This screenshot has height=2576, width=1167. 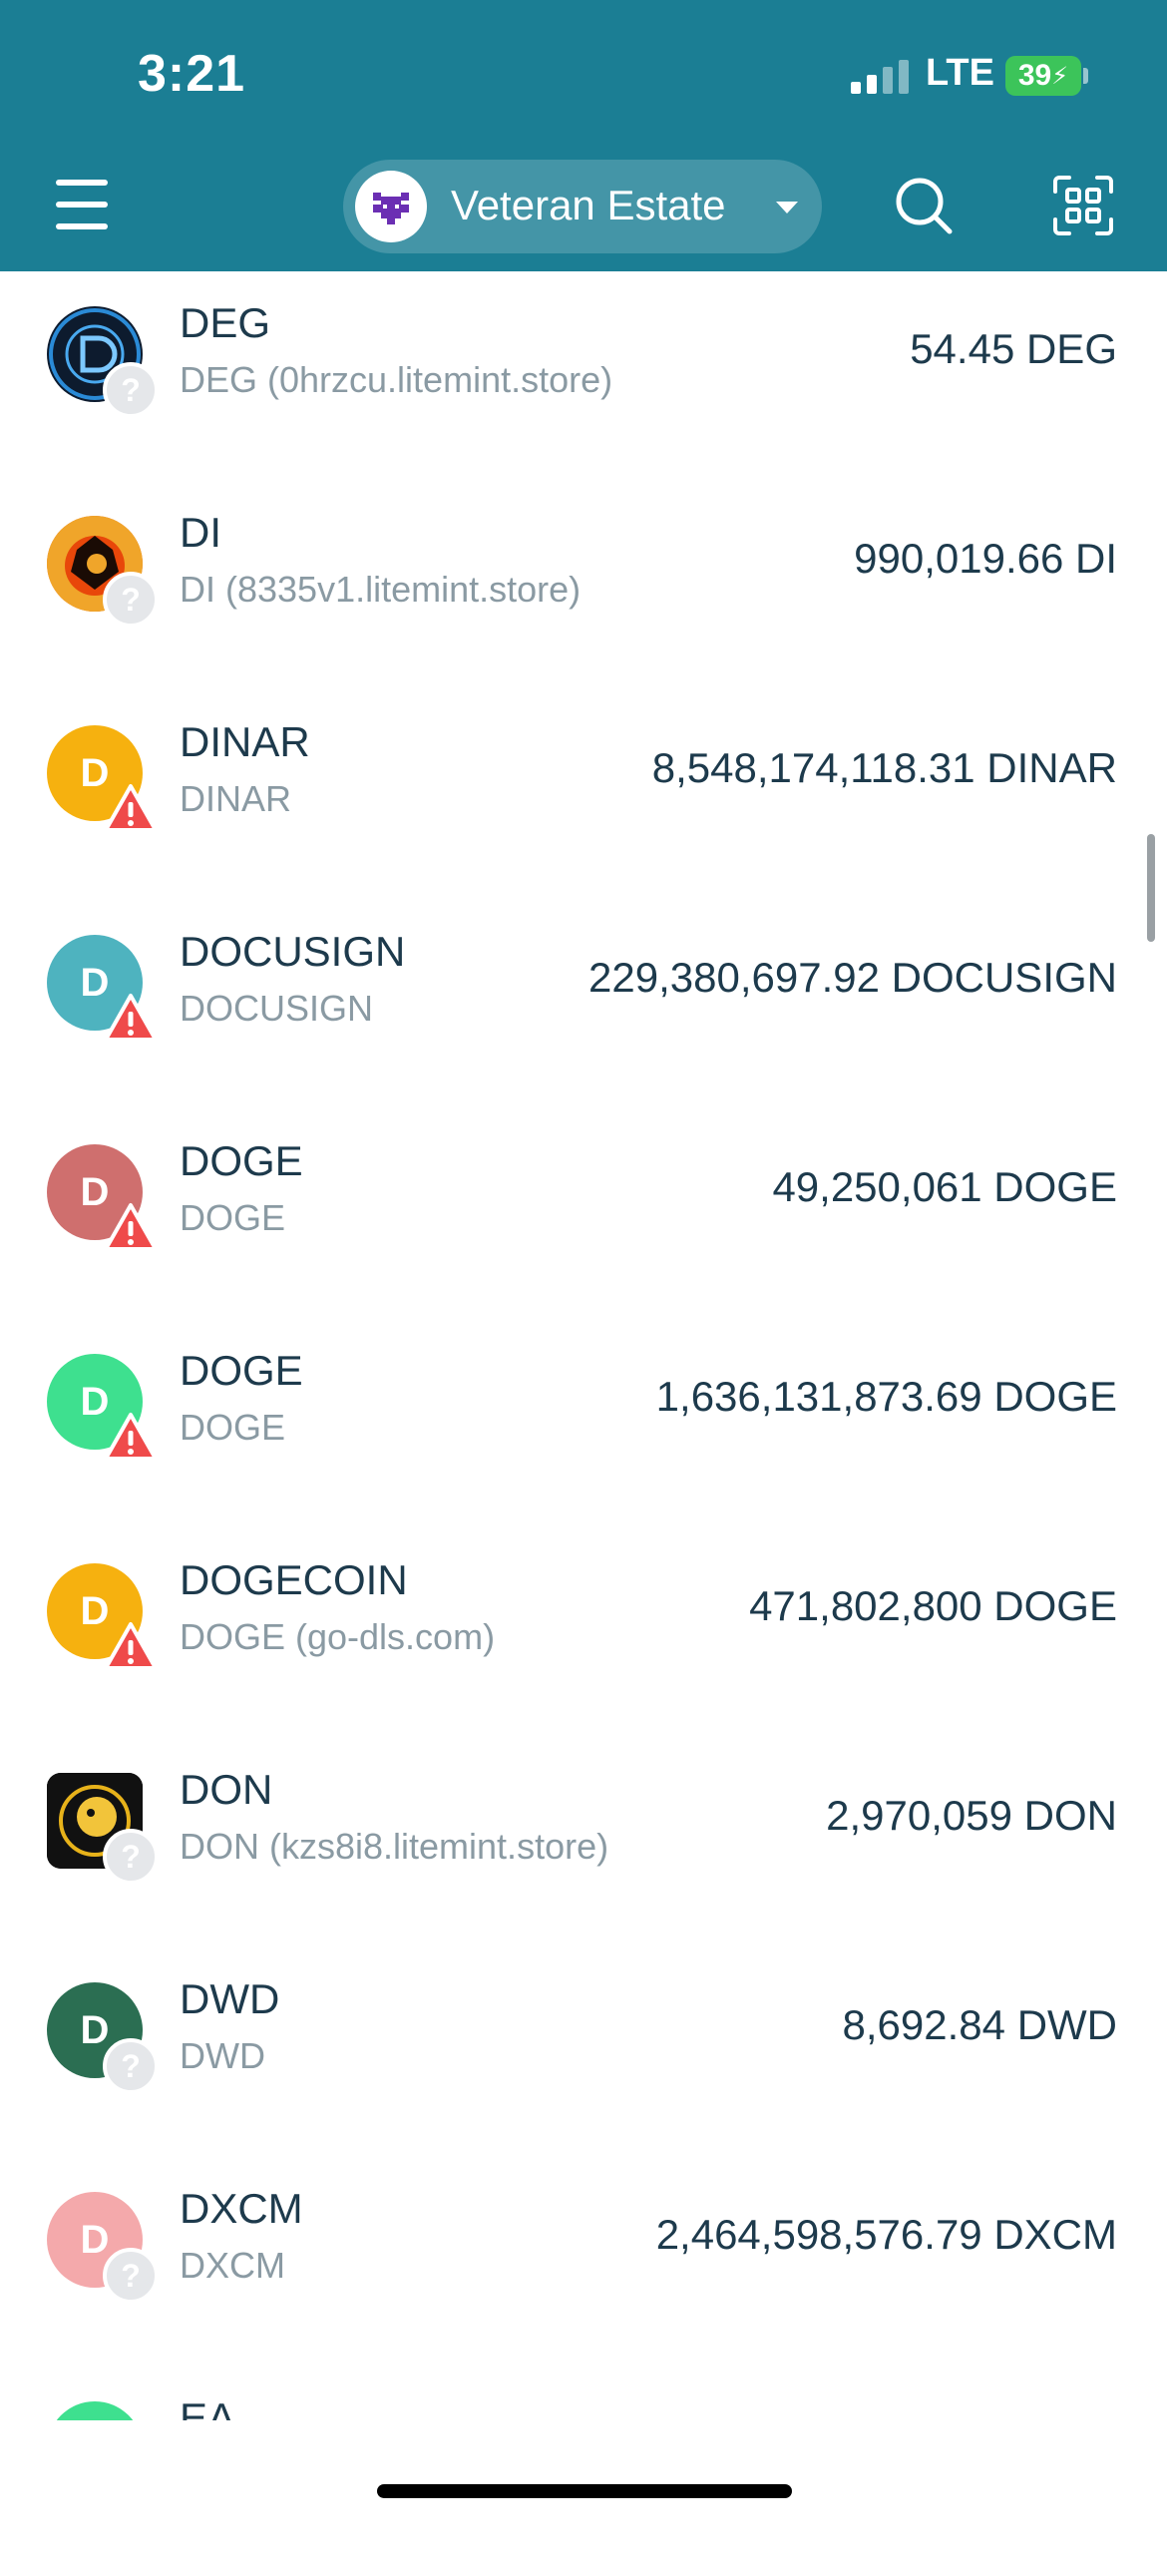 I want to click on app-header: 3:21 LTE 39 ⚡ Veteran Estate, so click(x=583, y=135).